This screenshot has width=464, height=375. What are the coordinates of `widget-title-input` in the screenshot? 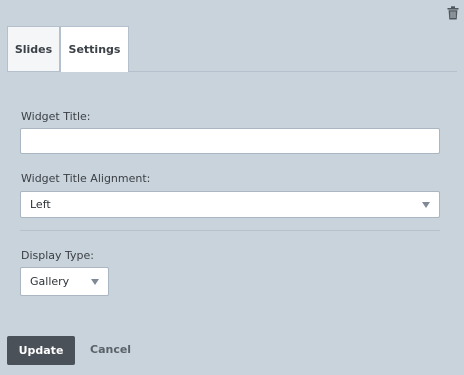 It's located at (230, 141).